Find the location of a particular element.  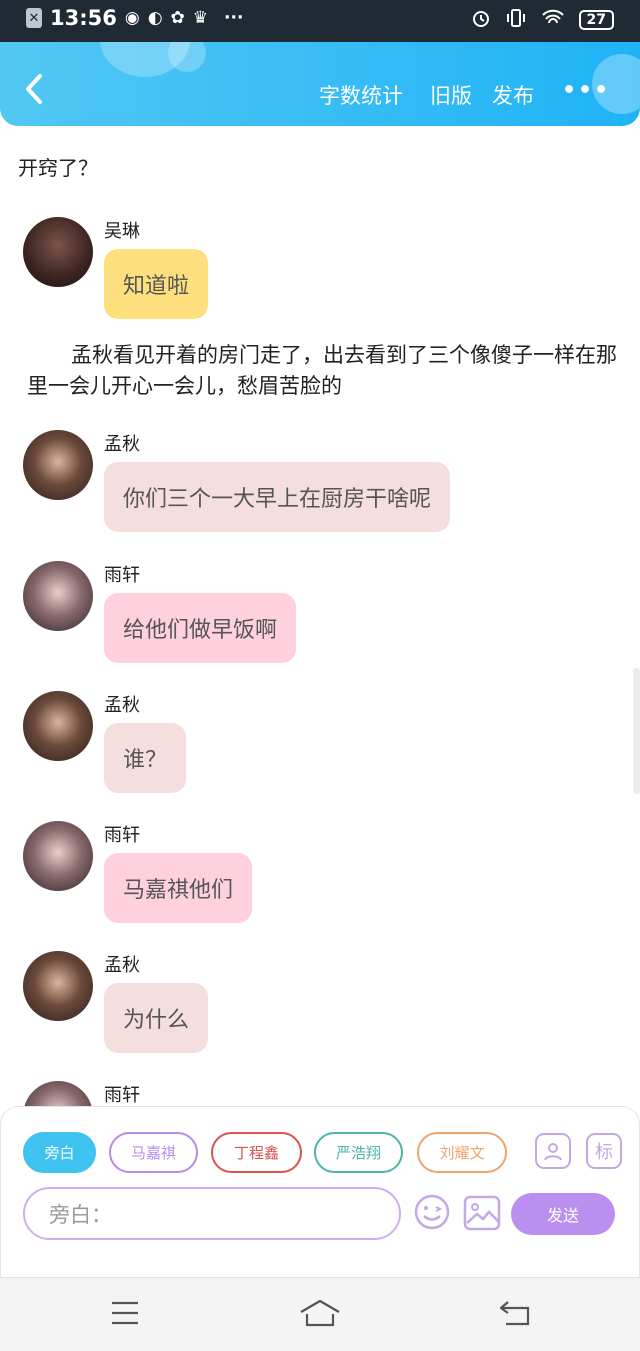

composer-panel: 旁白 马嘉祺 丁程鑫 严浩翔 刘耀文 标 旁白： 发送 is located at coordinates (320, 1192).